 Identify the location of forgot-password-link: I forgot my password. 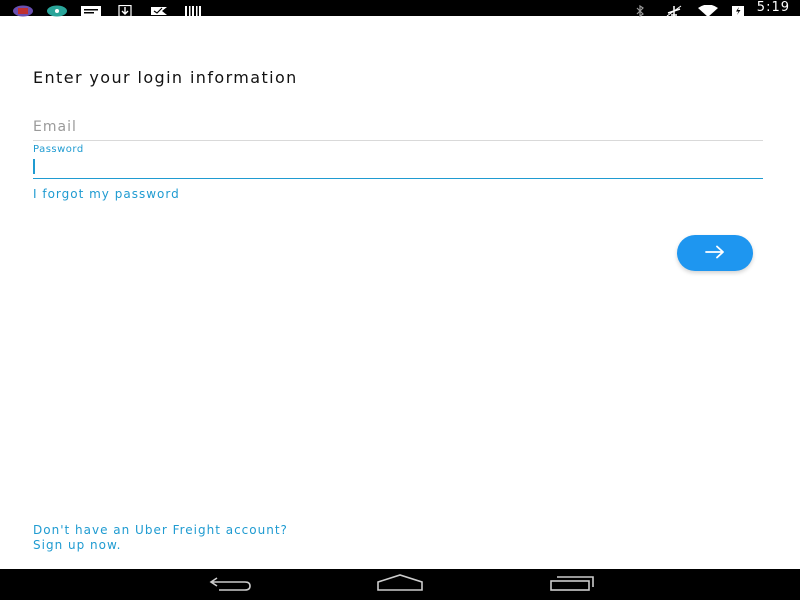
(106, 194).